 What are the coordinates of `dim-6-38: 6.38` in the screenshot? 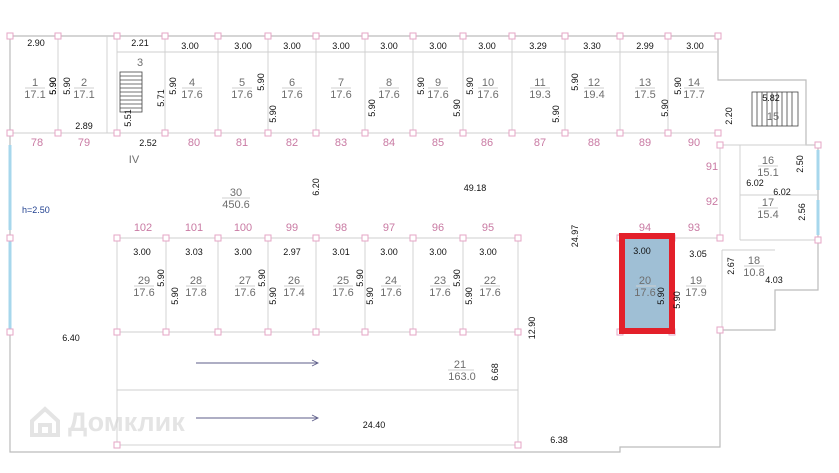 It's located at (559, 440).